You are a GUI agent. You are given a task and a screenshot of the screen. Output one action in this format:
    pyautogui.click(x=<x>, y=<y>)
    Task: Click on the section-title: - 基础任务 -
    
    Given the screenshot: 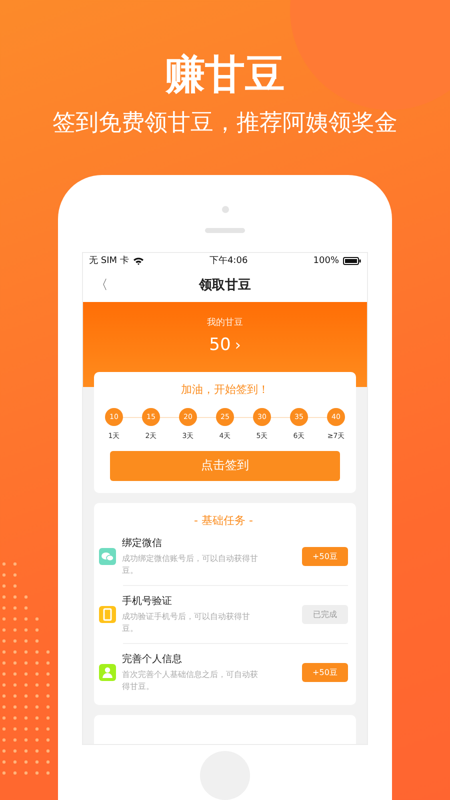 What is the action you would take?
    pyautogui.click(x=223, y=520)
    